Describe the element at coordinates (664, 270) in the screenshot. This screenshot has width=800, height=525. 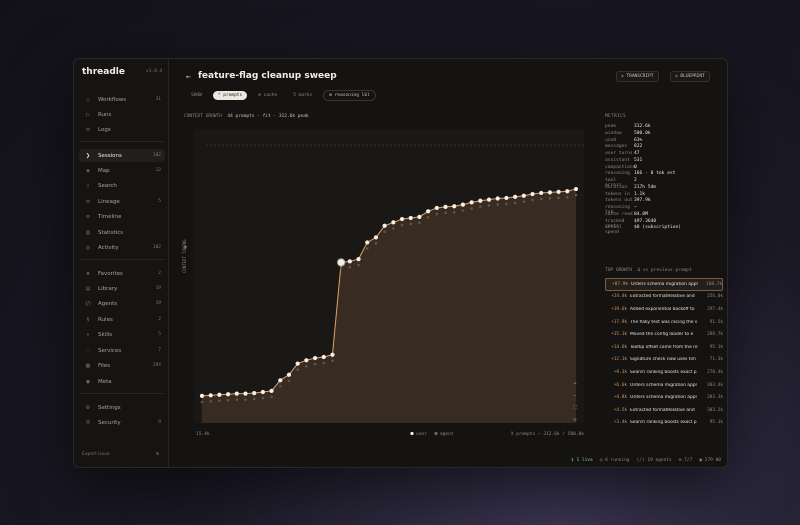
I see `top-growth-subtitle: Δ vs previous prompt` at that location.